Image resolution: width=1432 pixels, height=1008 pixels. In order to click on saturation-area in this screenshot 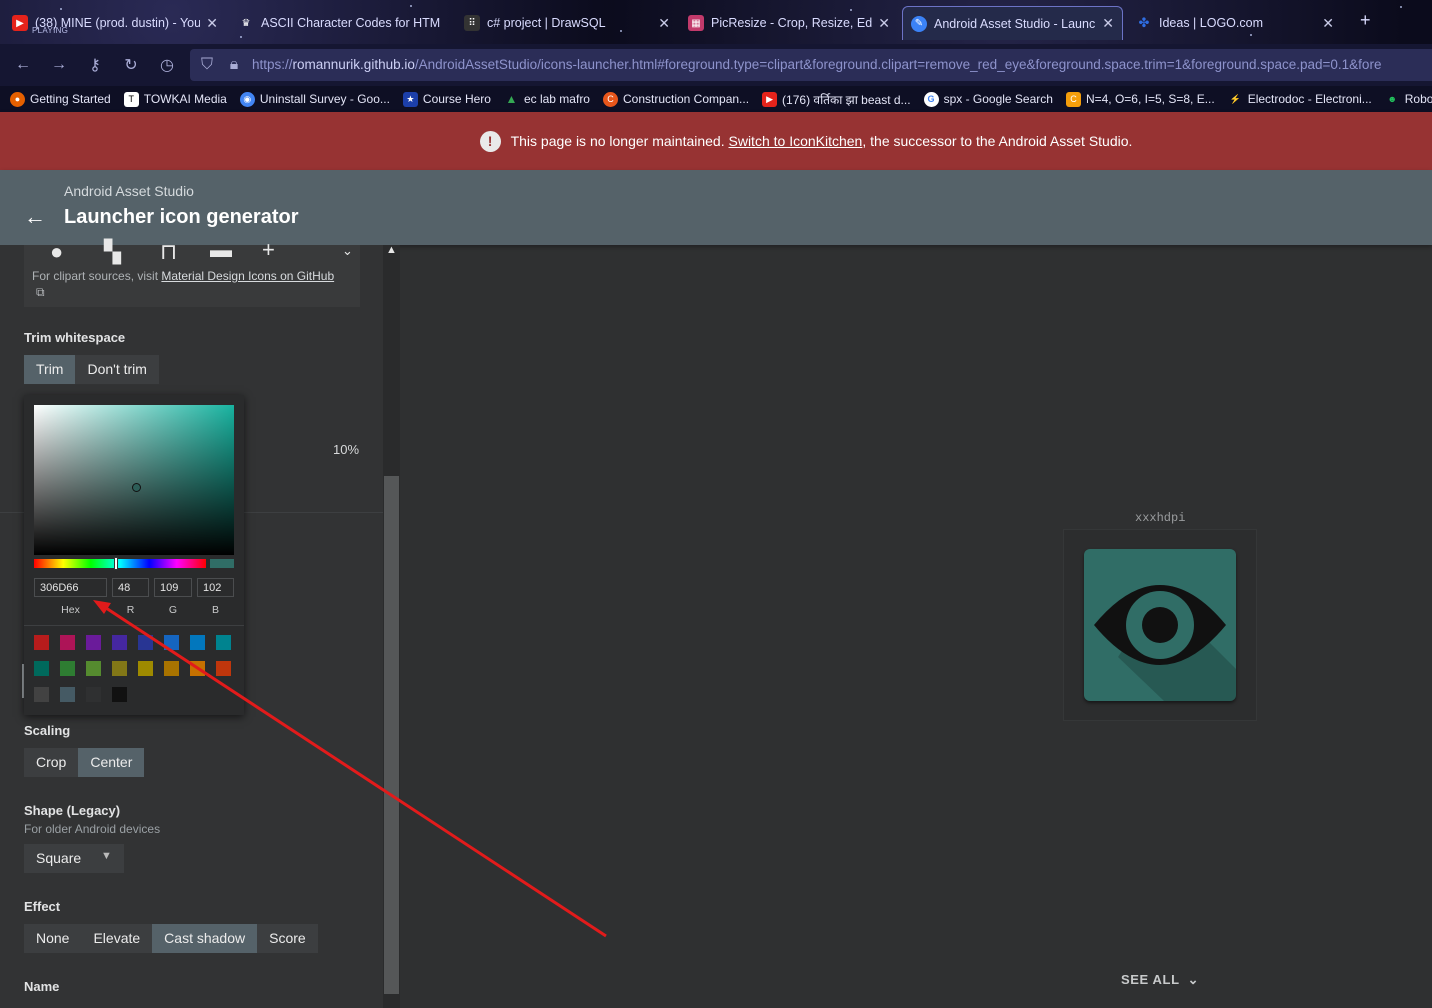, I will do `click(134, 480)`.